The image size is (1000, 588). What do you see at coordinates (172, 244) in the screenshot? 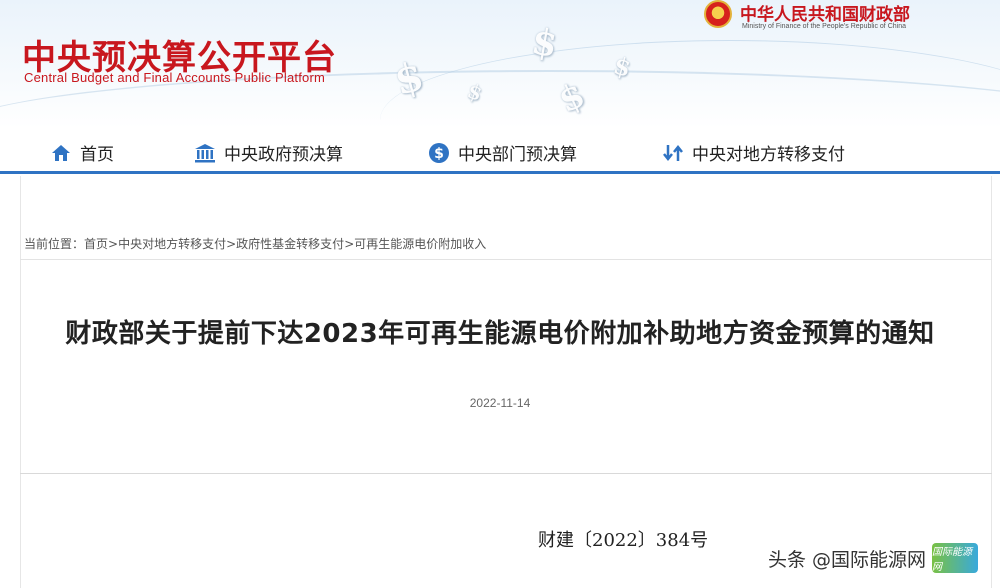
I see `breadcrumb-item-transfer-payments: 中央对地方转移支付` at bounding box center [172, 244].